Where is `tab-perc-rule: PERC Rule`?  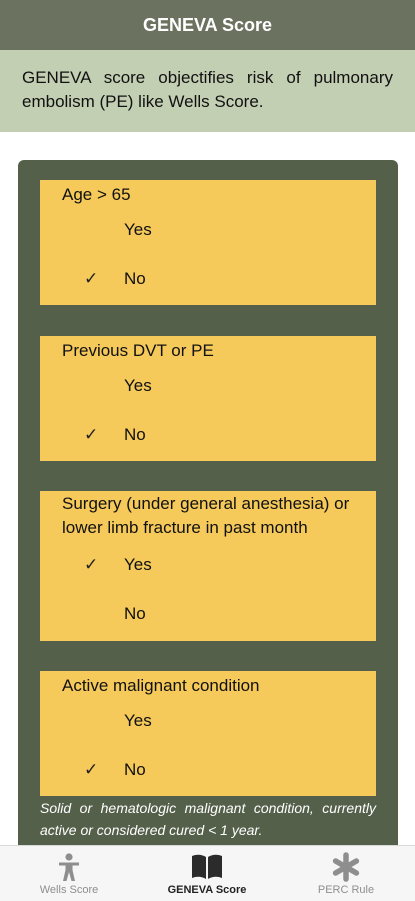
tab-perc-rule: PERC Rule is located at coordinates (346, 873).